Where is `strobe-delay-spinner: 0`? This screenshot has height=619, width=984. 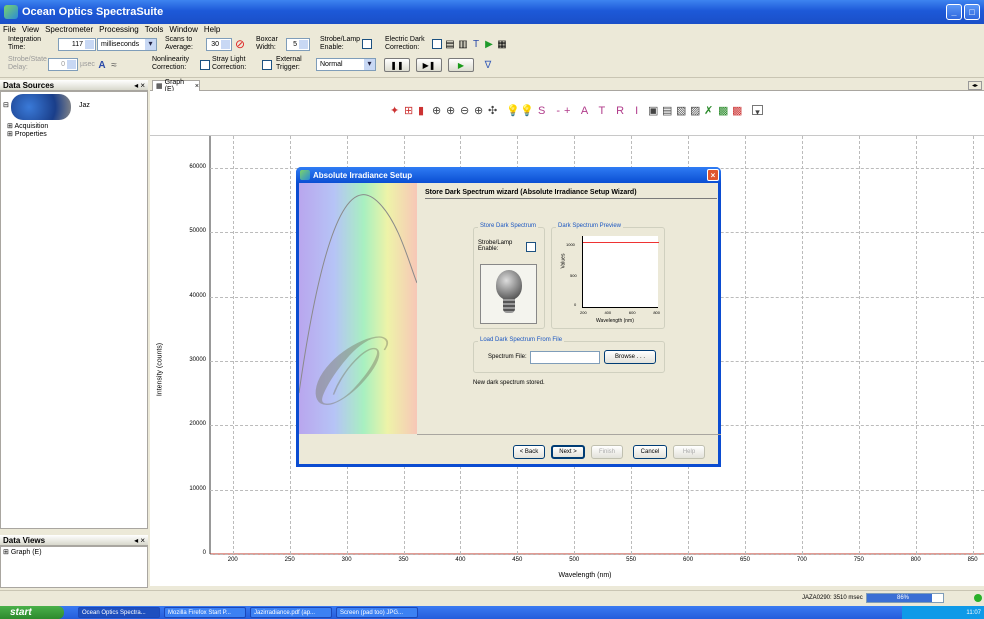 strobe-delay-spinner: 0 is located at coordinates (63, 64).